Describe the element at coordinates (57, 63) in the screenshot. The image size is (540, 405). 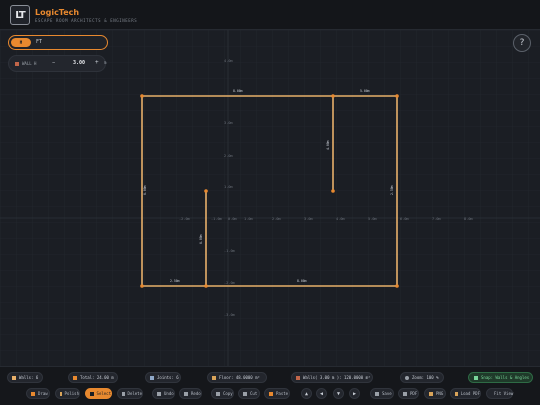
I see `wall-height-control: WALL H − 3.00 + m` at that location.